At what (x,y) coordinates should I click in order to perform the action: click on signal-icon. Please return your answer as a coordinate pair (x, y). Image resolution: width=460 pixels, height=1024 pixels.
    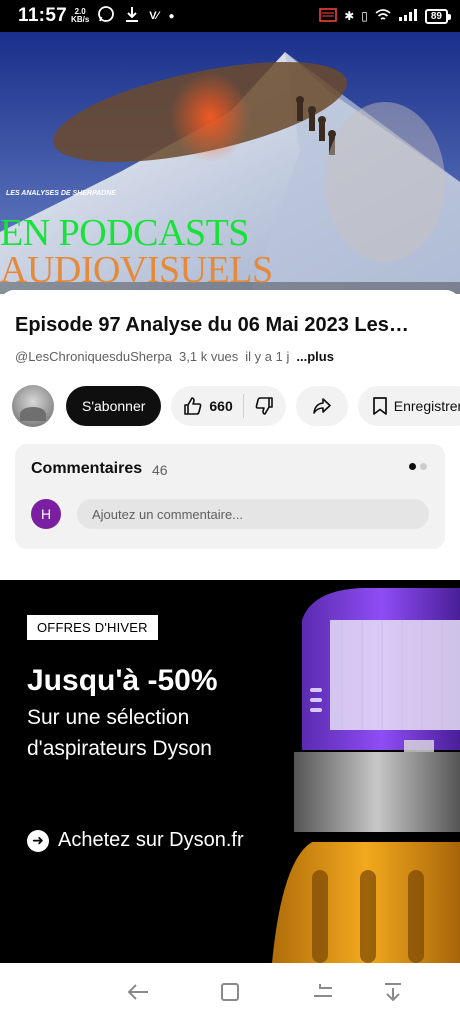
    Looking at the image, I should click on (408, 16).